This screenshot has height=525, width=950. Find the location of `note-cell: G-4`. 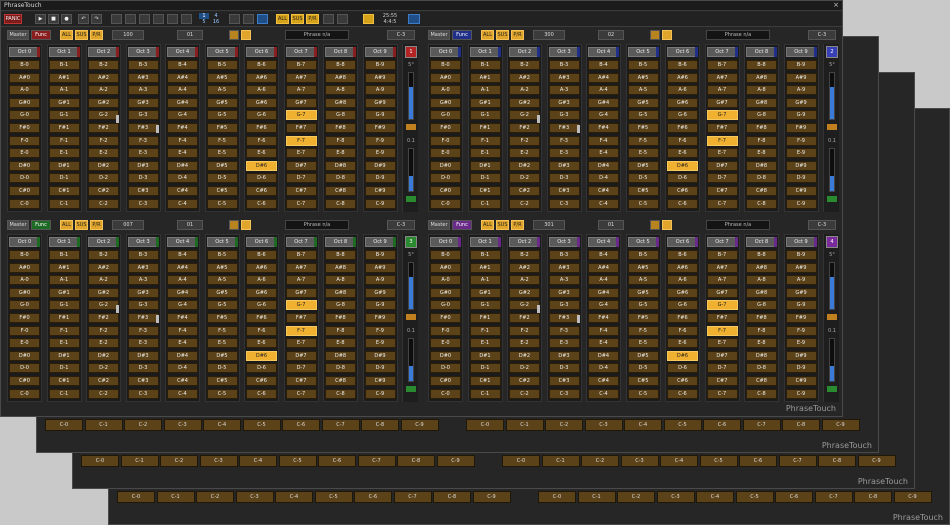

note-cell: G-4 is located at coordinates (603, 115).